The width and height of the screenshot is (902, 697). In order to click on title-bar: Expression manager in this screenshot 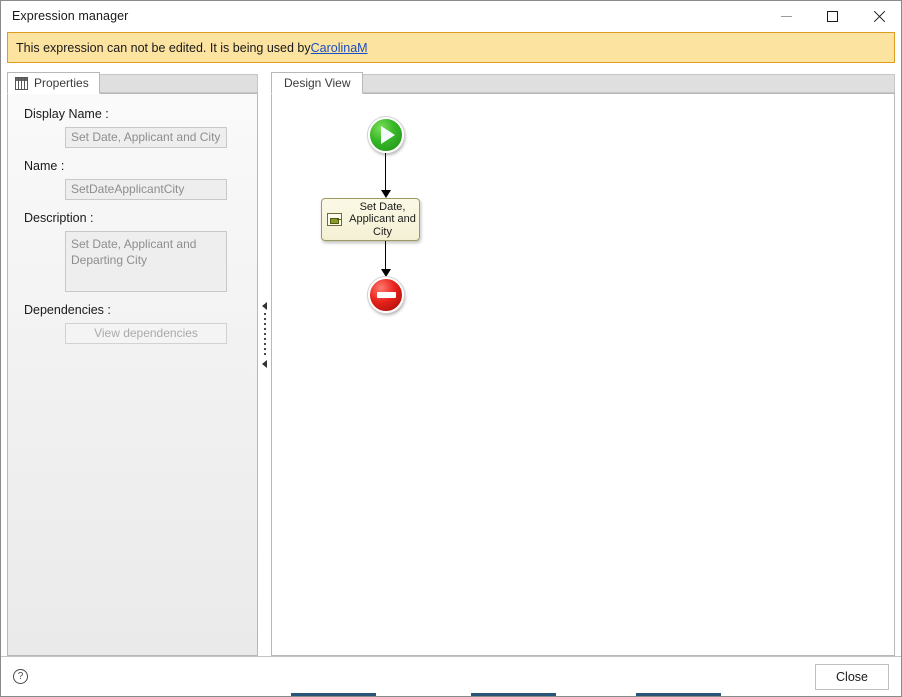, I will do `click(451, 16)`.